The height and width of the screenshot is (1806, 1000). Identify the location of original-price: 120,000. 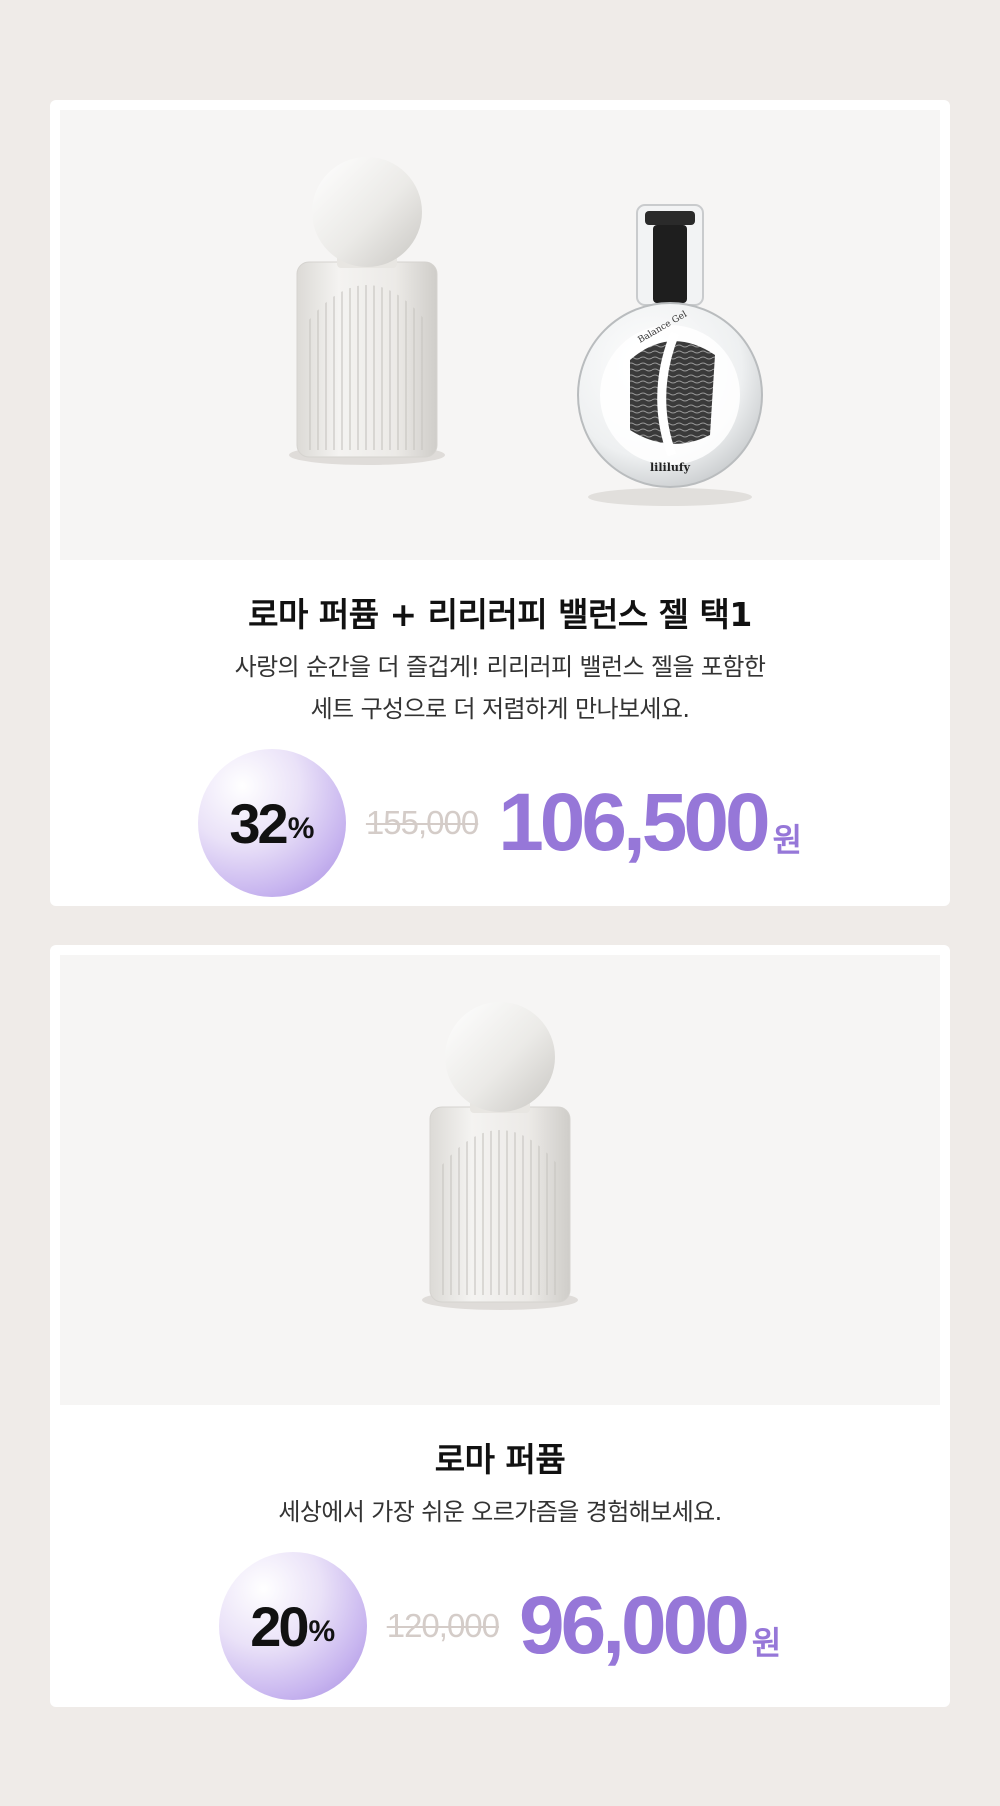
(443, 1625).